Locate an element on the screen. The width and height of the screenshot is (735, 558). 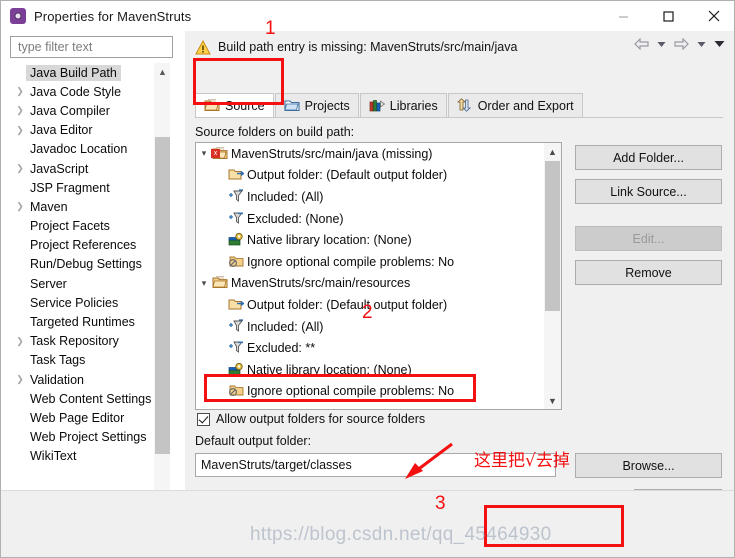
warning-icon is located at coordinates (203, 47).